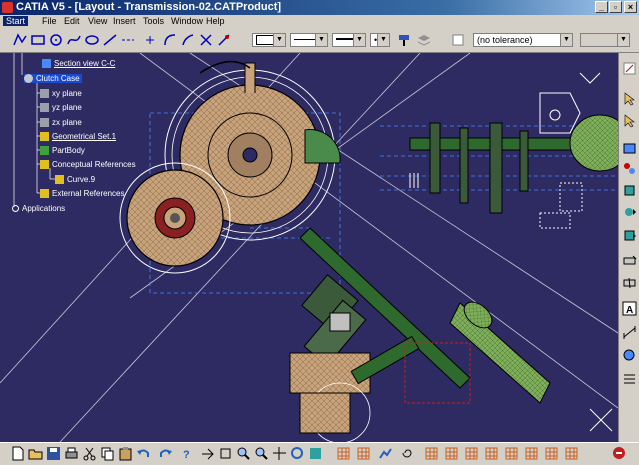 The image size is (639, 465). Describe the element at coordinates (35, 453) in the screenshot. I see `open-icon` at that location.